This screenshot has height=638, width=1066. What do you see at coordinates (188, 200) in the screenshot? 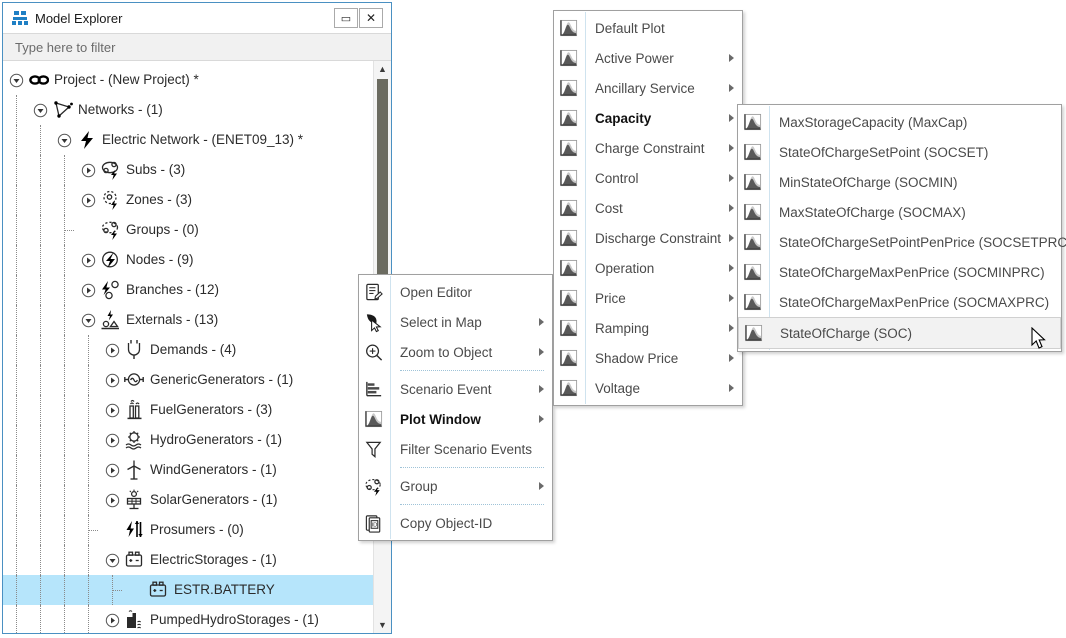
I see `tree-node: Zones - (3)` at bounding box center [188, 200].